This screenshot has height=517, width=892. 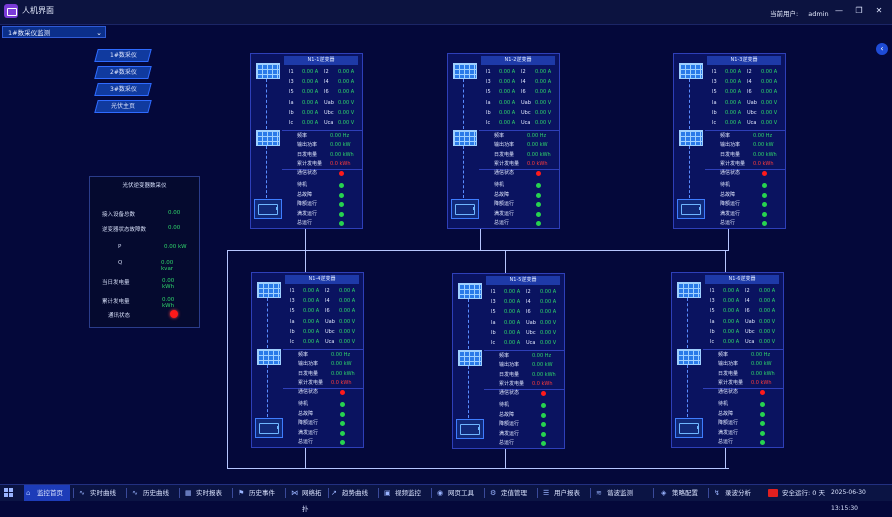 What do you see at coordinates (687, 360) in the screenshot?
I see `inverter-graphic` at bounding box center [687, 360].